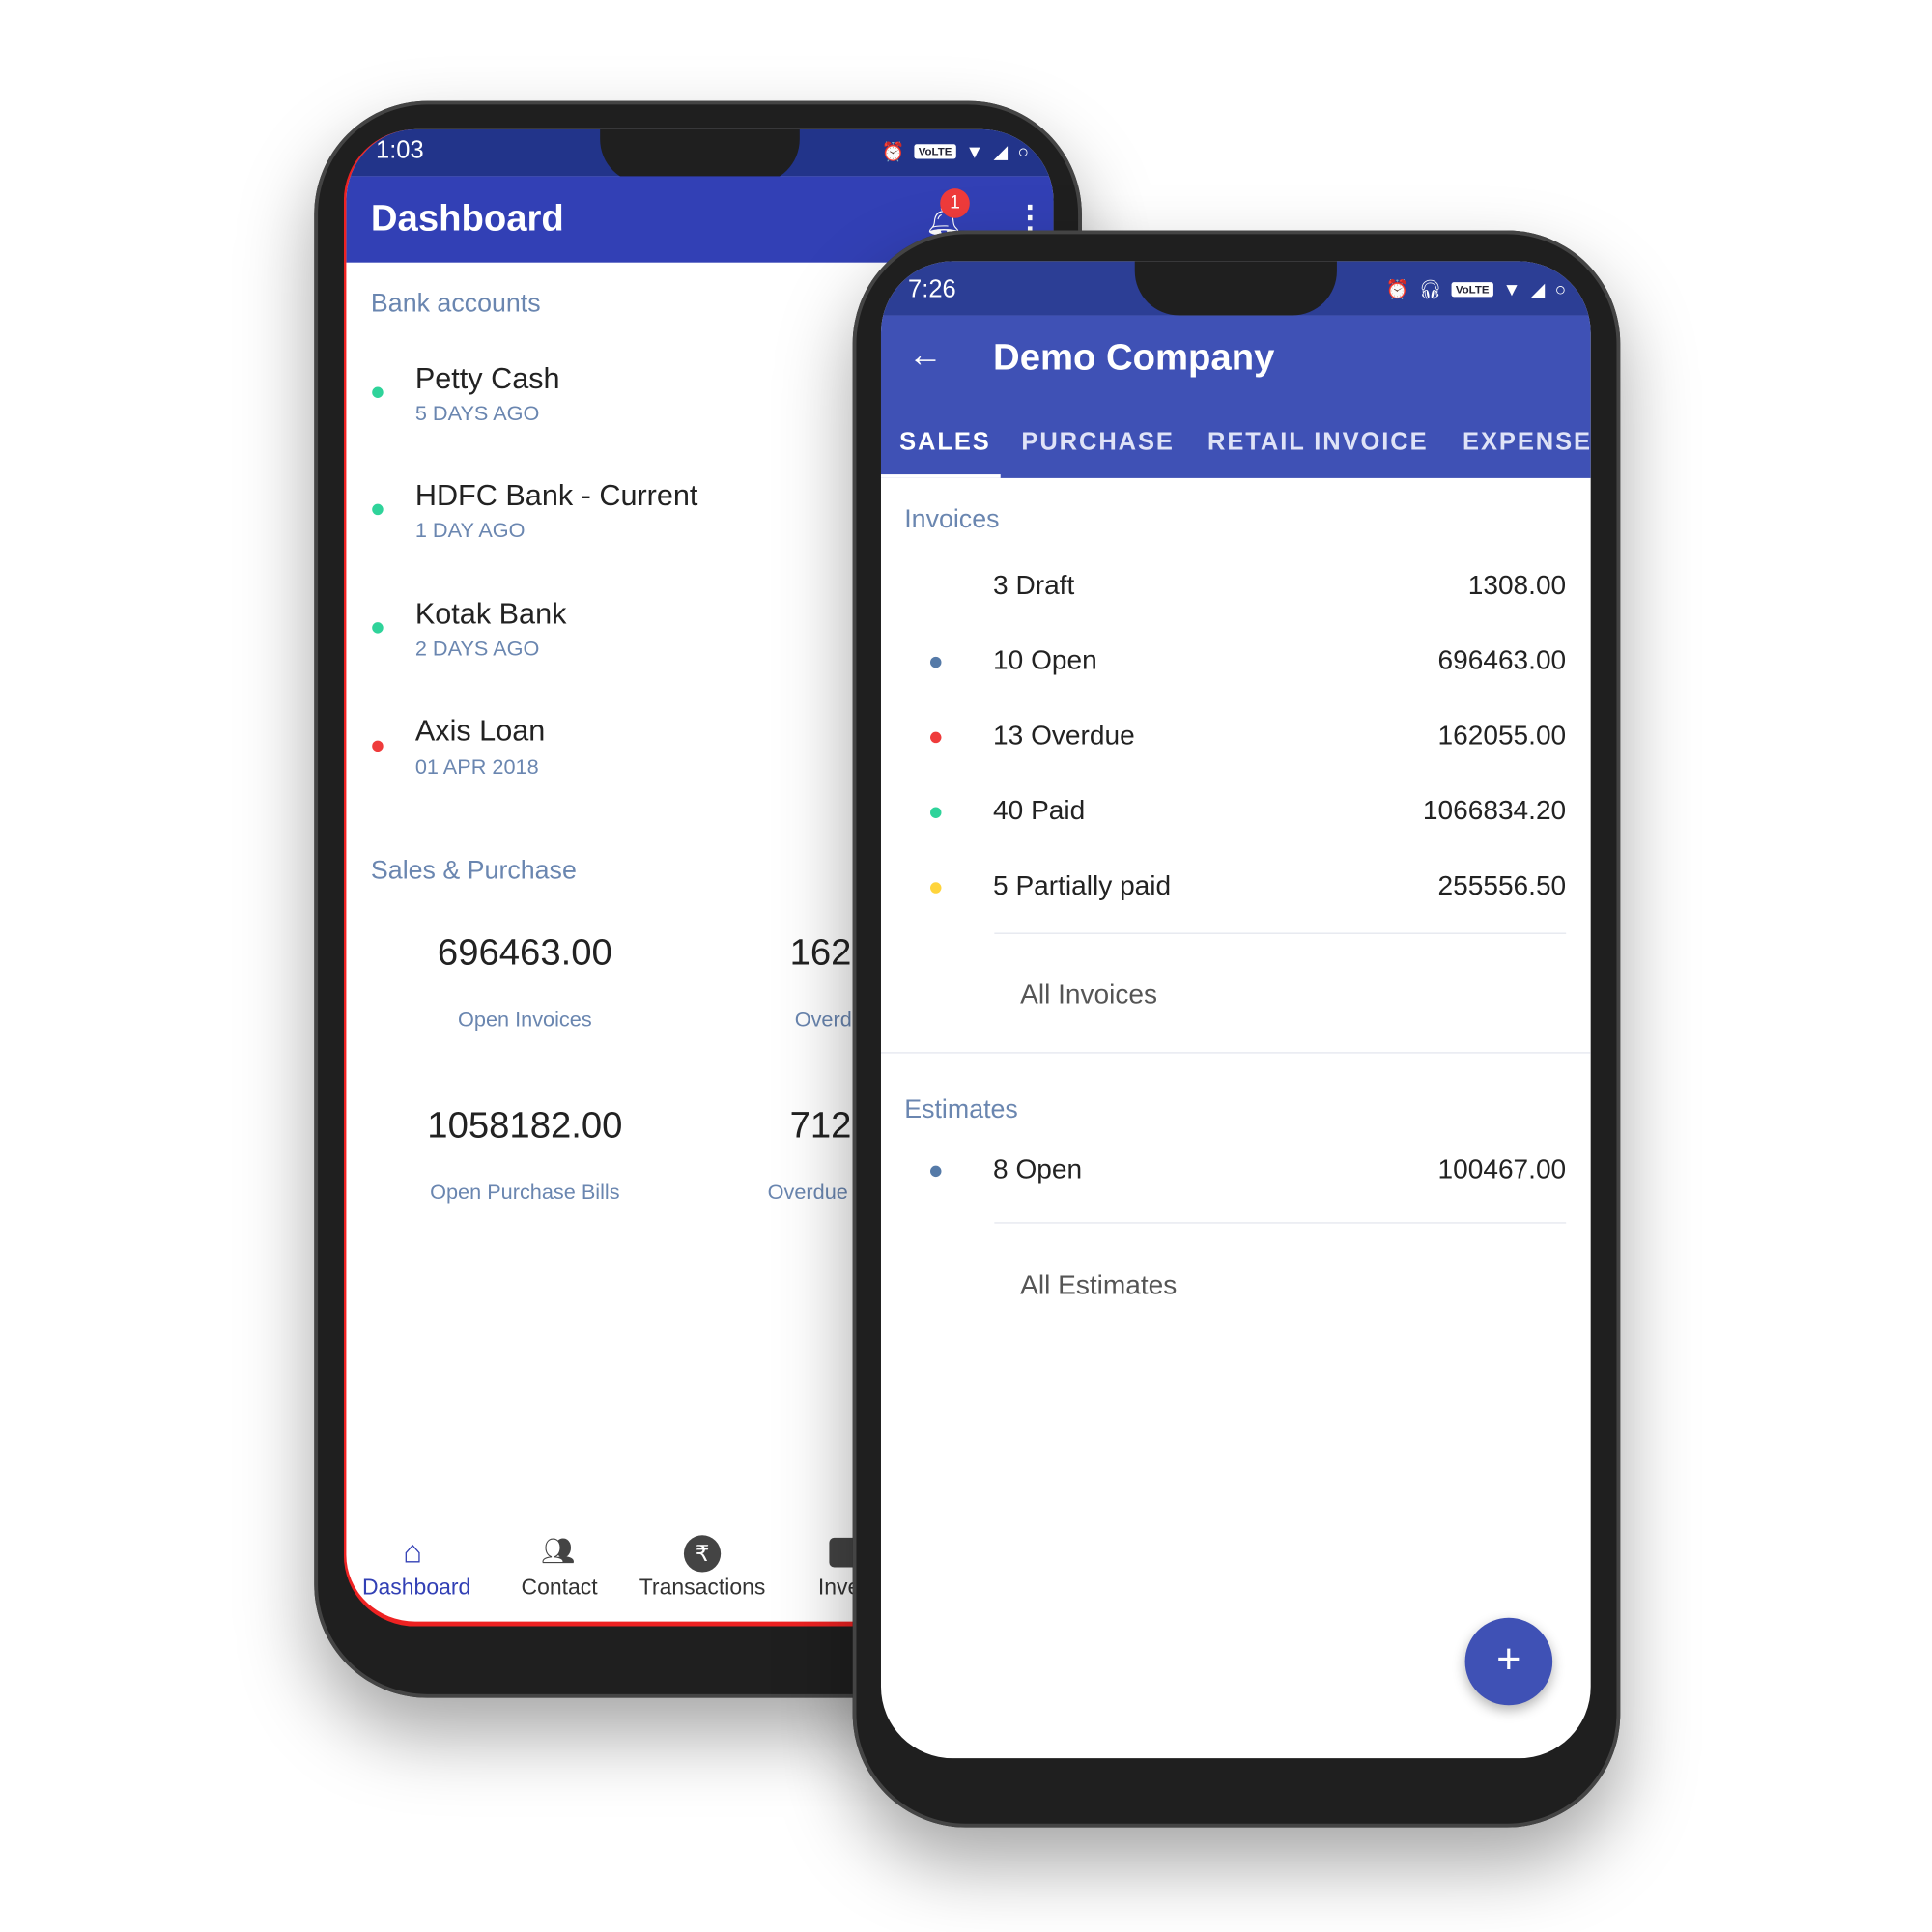 The height and width of the screenshot is (1932, 1932). Describe the element at coordinates (1502, 1168) in the screenshot. I see `row-amount: 100467.00` at that location.